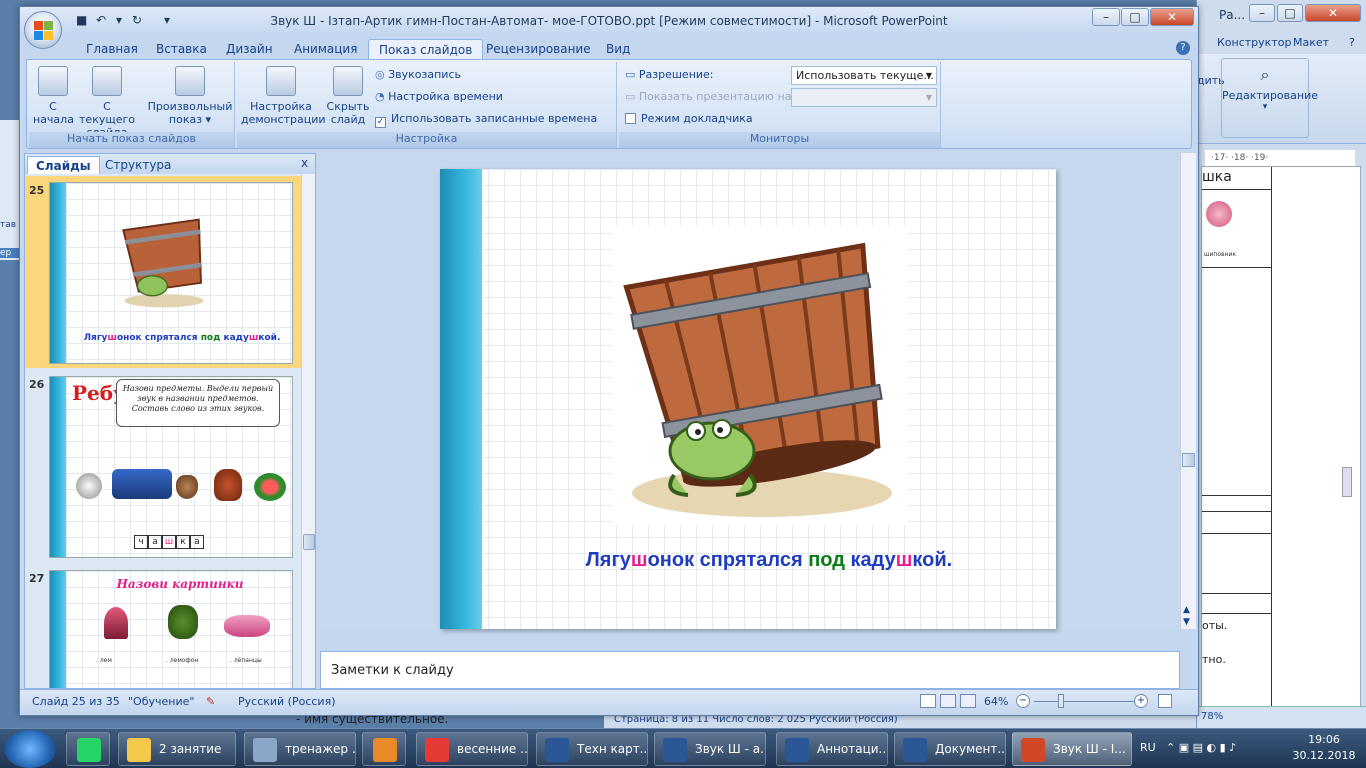  What do you see at coordinates (304, 163) in the screenshot?
I see `pane-close-icon: x` at bounding box center [304, 163].